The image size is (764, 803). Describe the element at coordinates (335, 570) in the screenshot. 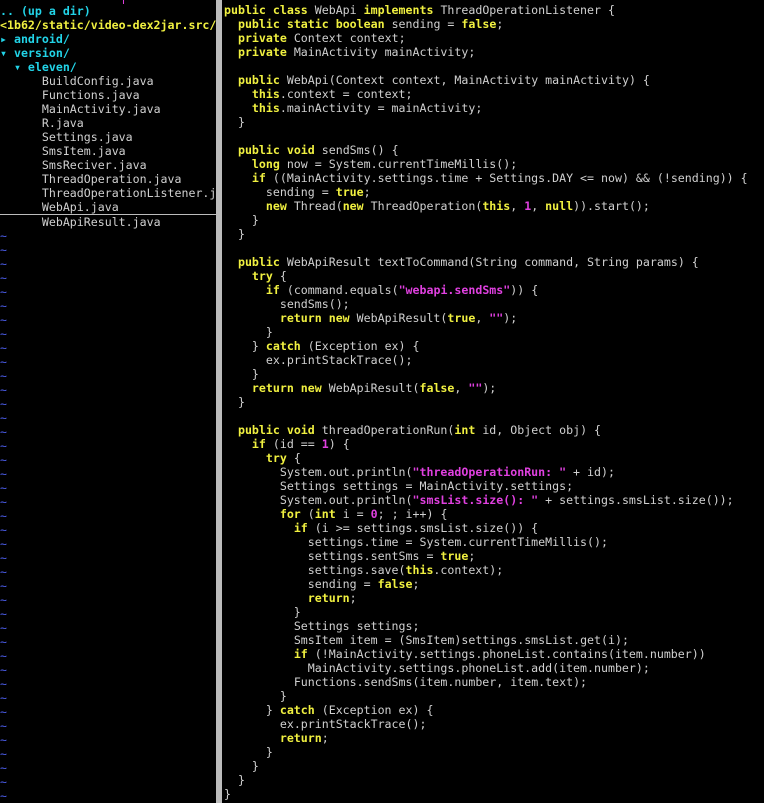

I see `code-text-token: settings` at that location.